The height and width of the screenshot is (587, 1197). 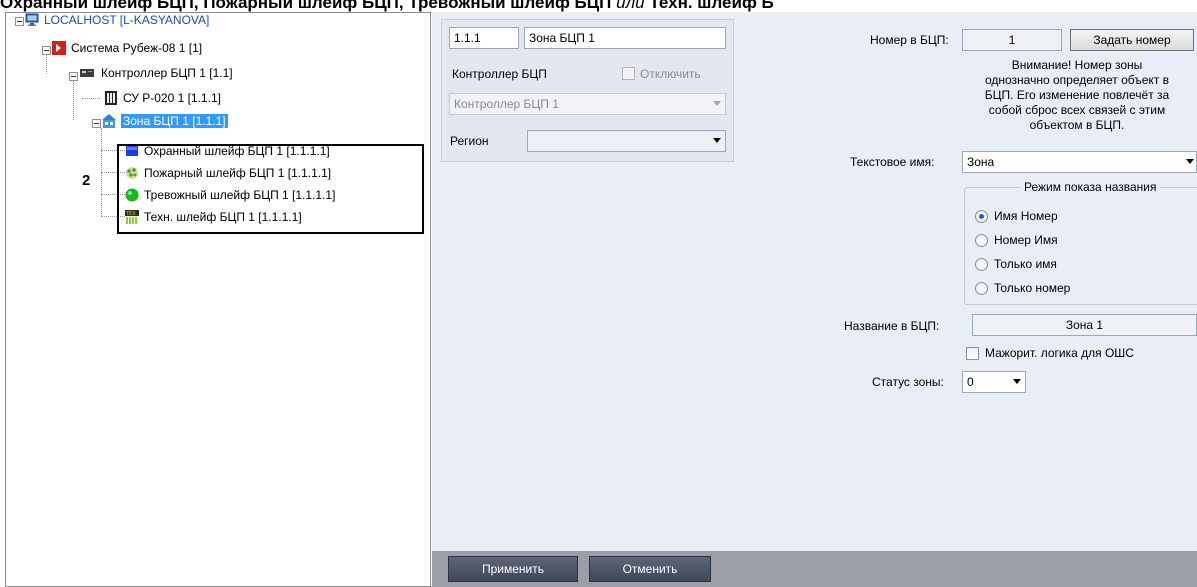 What do you see at coordinates (981, 264) in the screenshot?
I see `radio-name-only` at bounding box center [981, 264].